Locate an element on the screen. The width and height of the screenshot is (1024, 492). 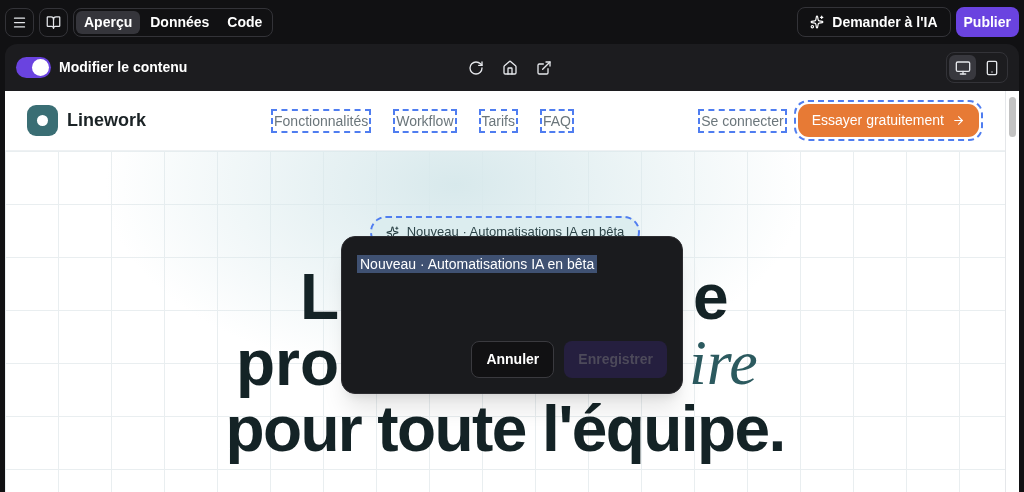
home-button is located at coordinates (510, 67).